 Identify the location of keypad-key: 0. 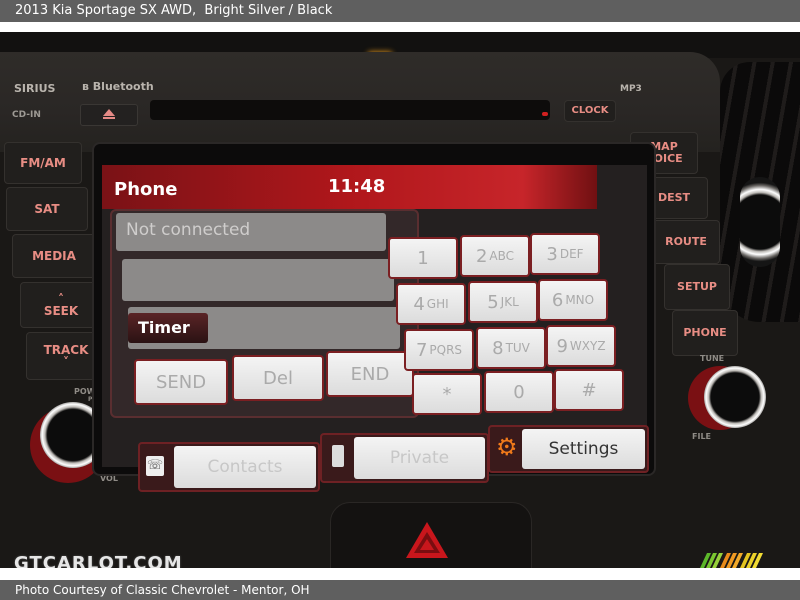
(519, 392).